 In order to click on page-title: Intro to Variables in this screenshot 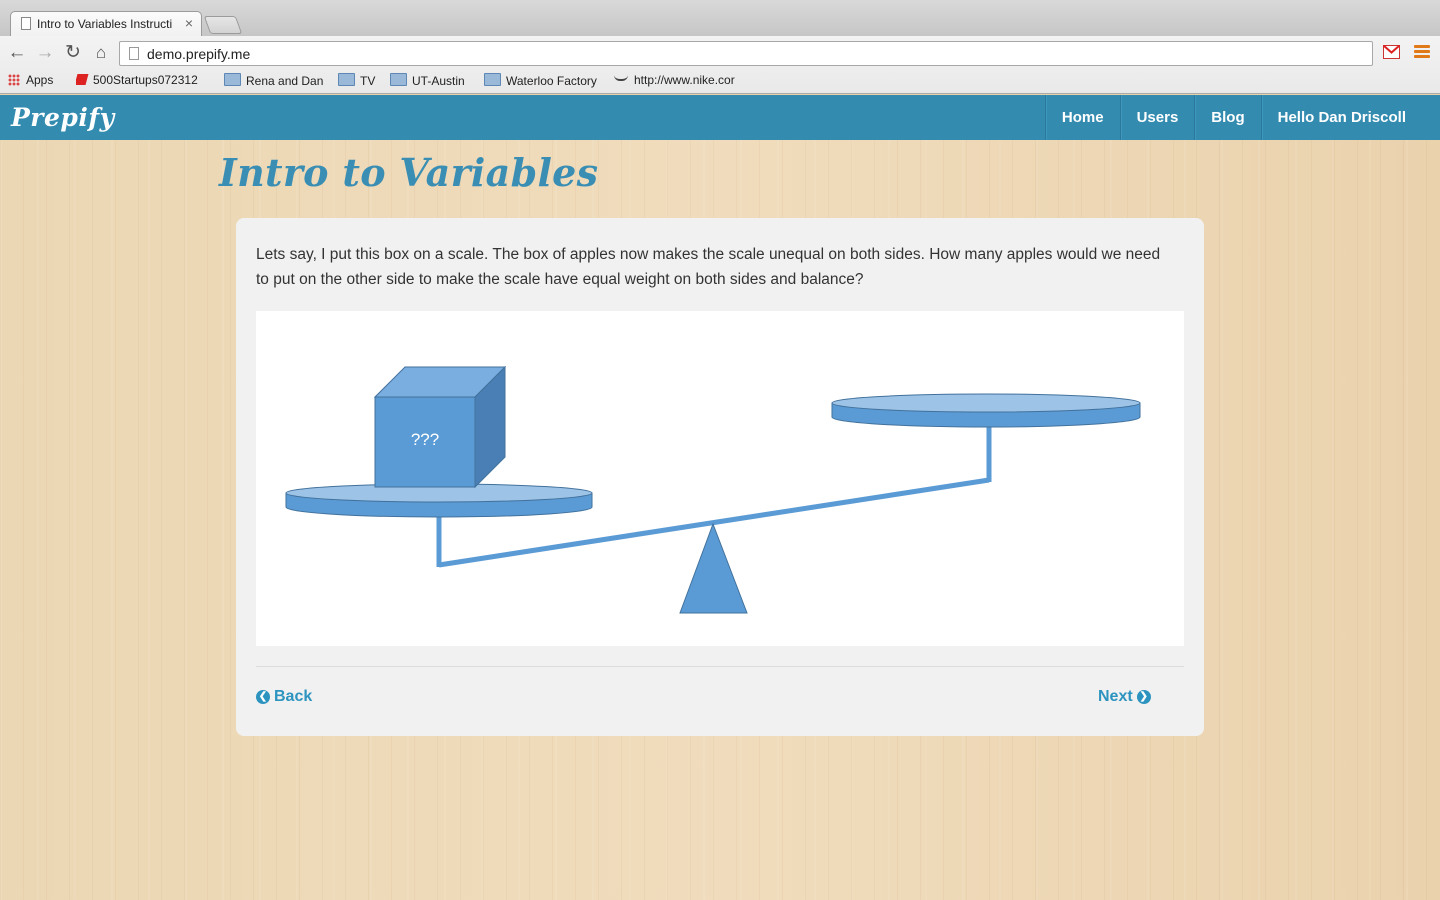, I will do `click(409, 172)`.